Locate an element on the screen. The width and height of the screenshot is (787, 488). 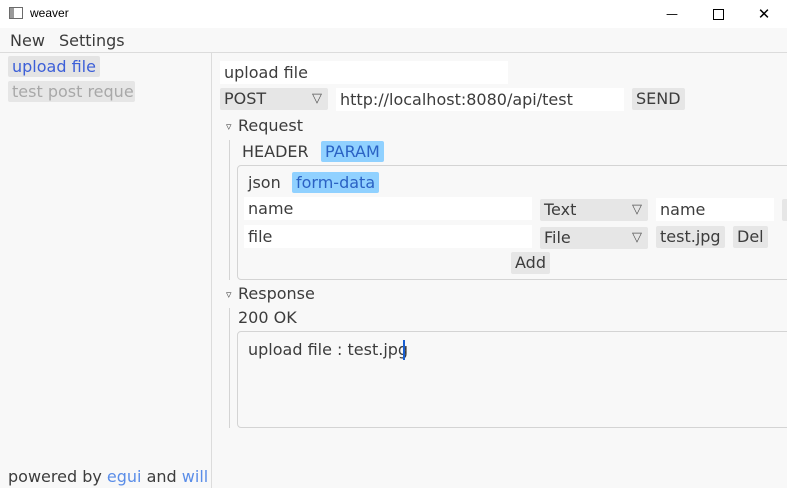
add-param-button: Add is located at coordinates (530, 263).